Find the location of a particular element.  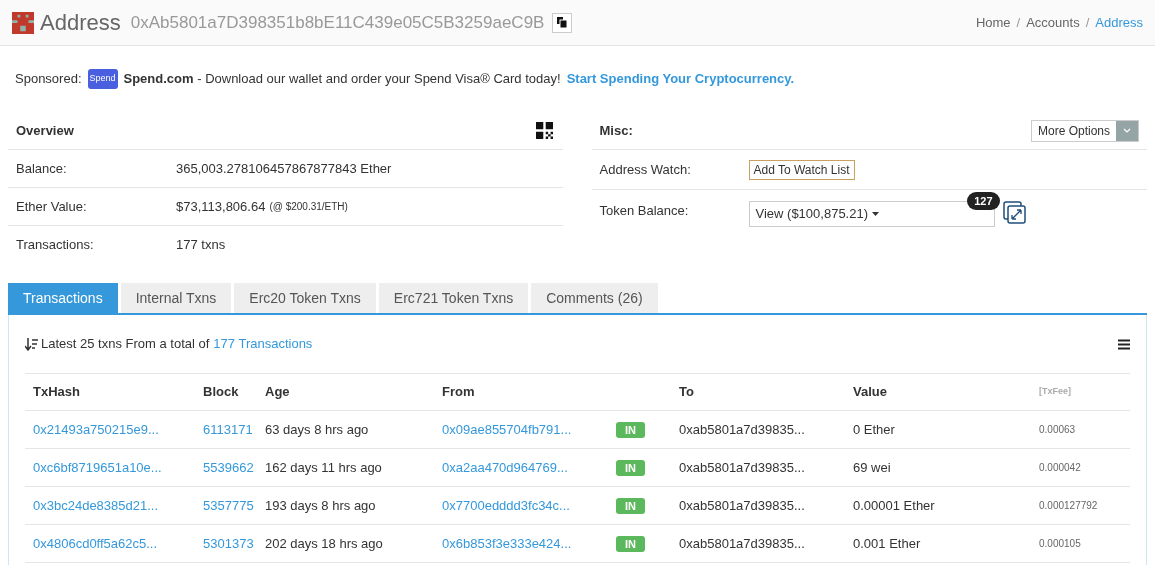

age-cell-text: 63 days 8 hrs ago is located at coordinates (317, 429).